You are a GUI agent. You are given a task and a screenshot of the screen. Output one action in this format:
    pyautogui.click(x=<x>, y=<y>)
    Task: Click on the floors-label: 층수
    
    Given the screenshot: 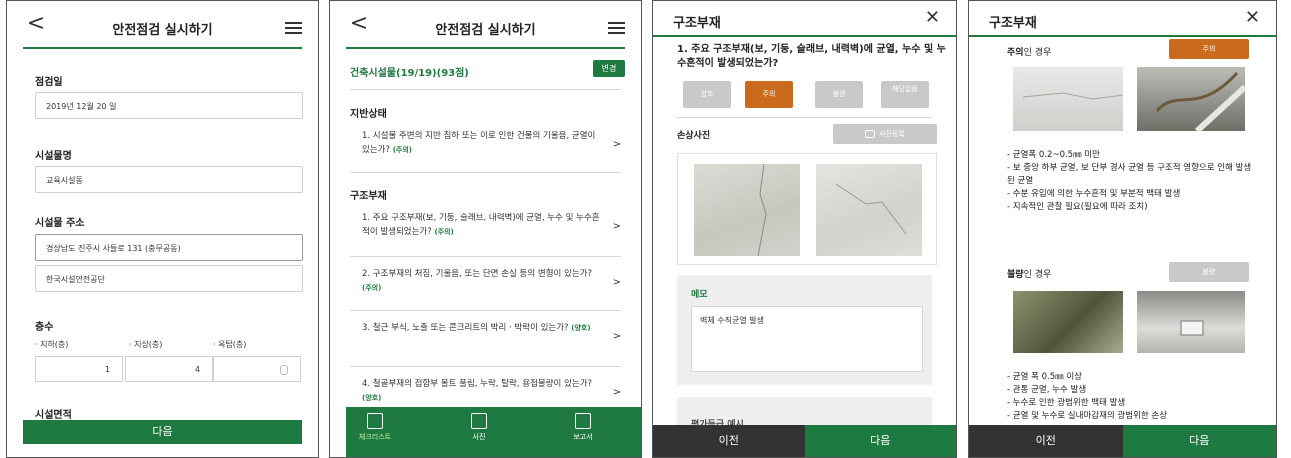 What is the action you would take?
    pyautogui.click(x=44, y=327)
    